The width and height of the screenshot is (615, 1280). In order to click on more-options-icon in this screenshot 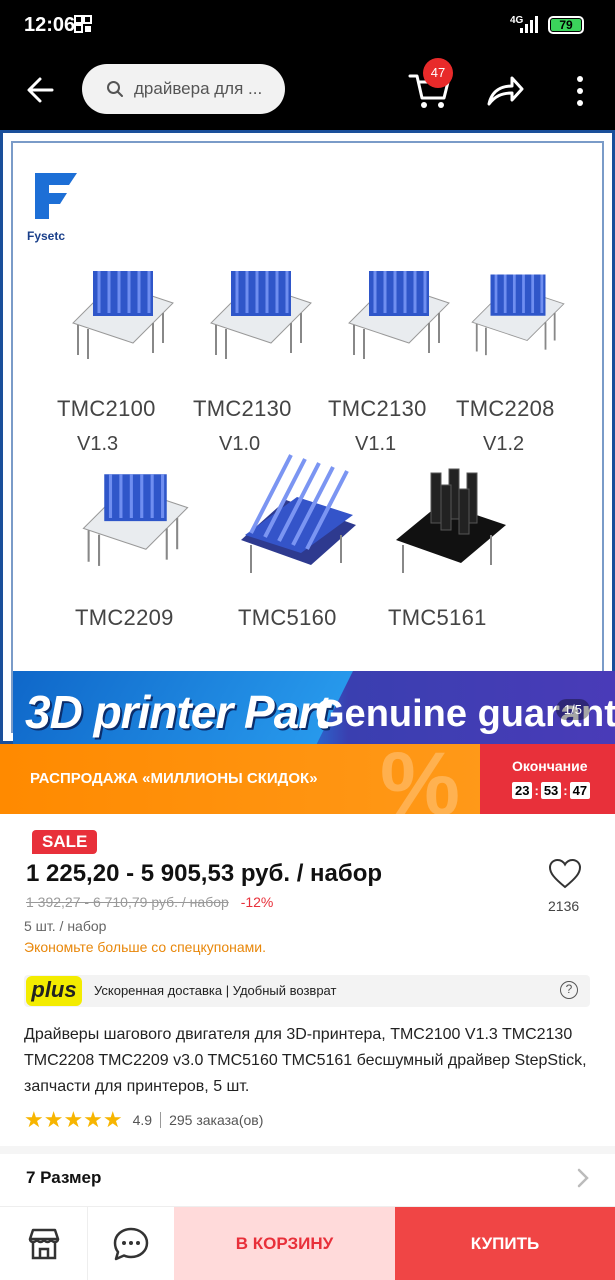, I will do `click(580, 91)`.